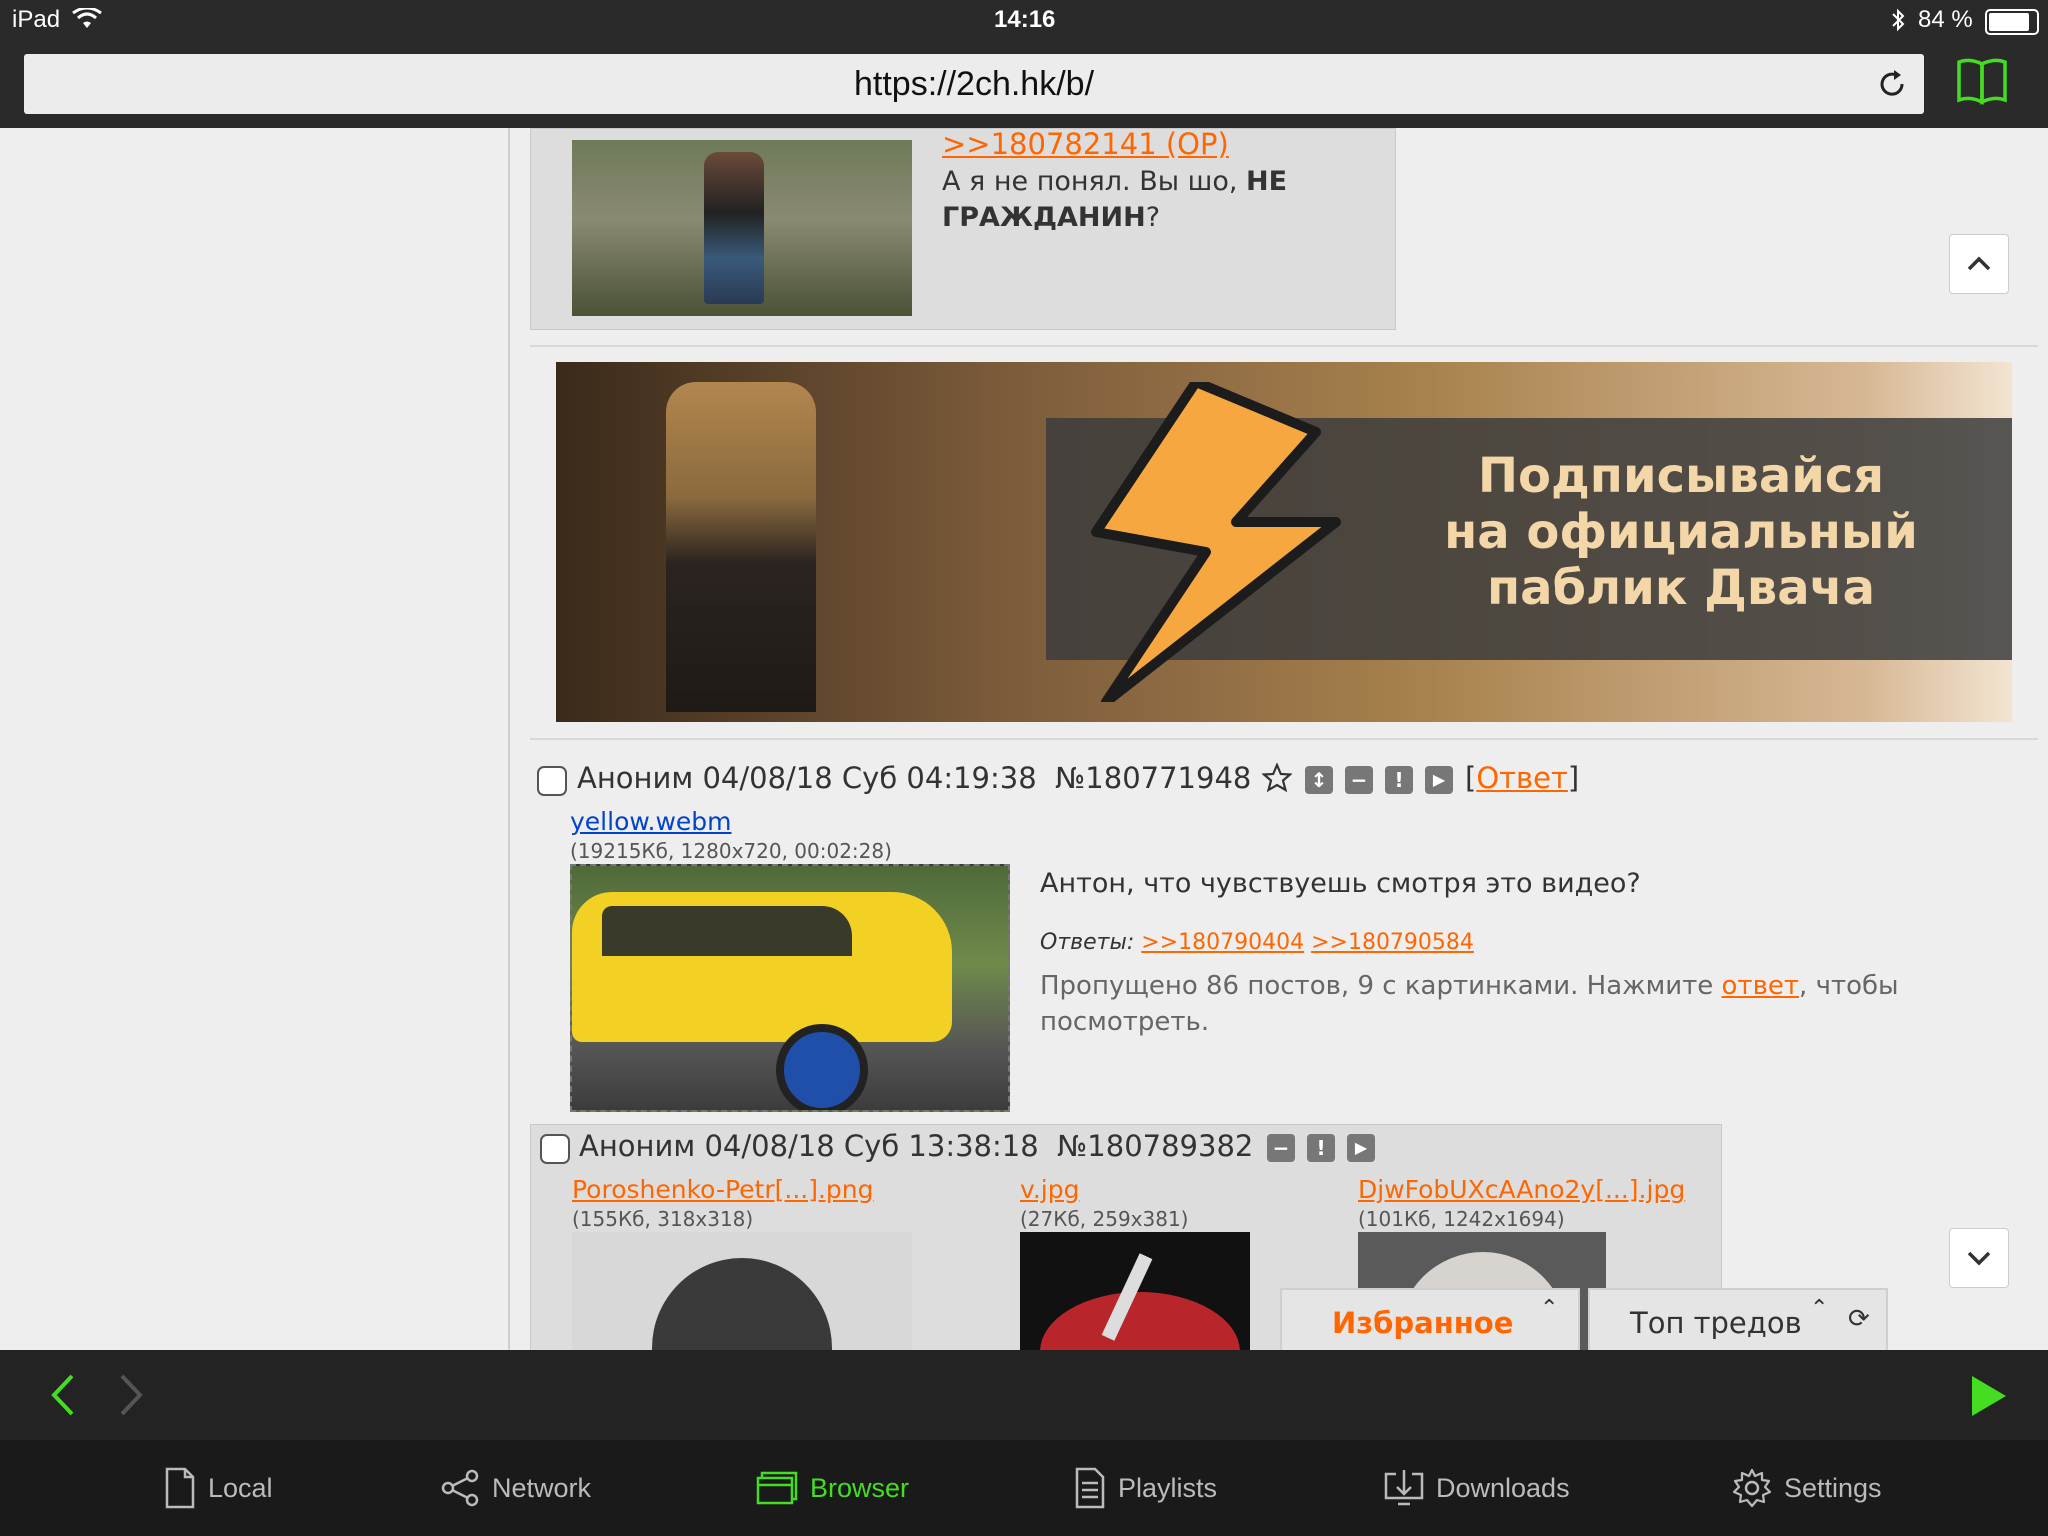  I want to click on post-number: №180771948, so click(1153, 778).